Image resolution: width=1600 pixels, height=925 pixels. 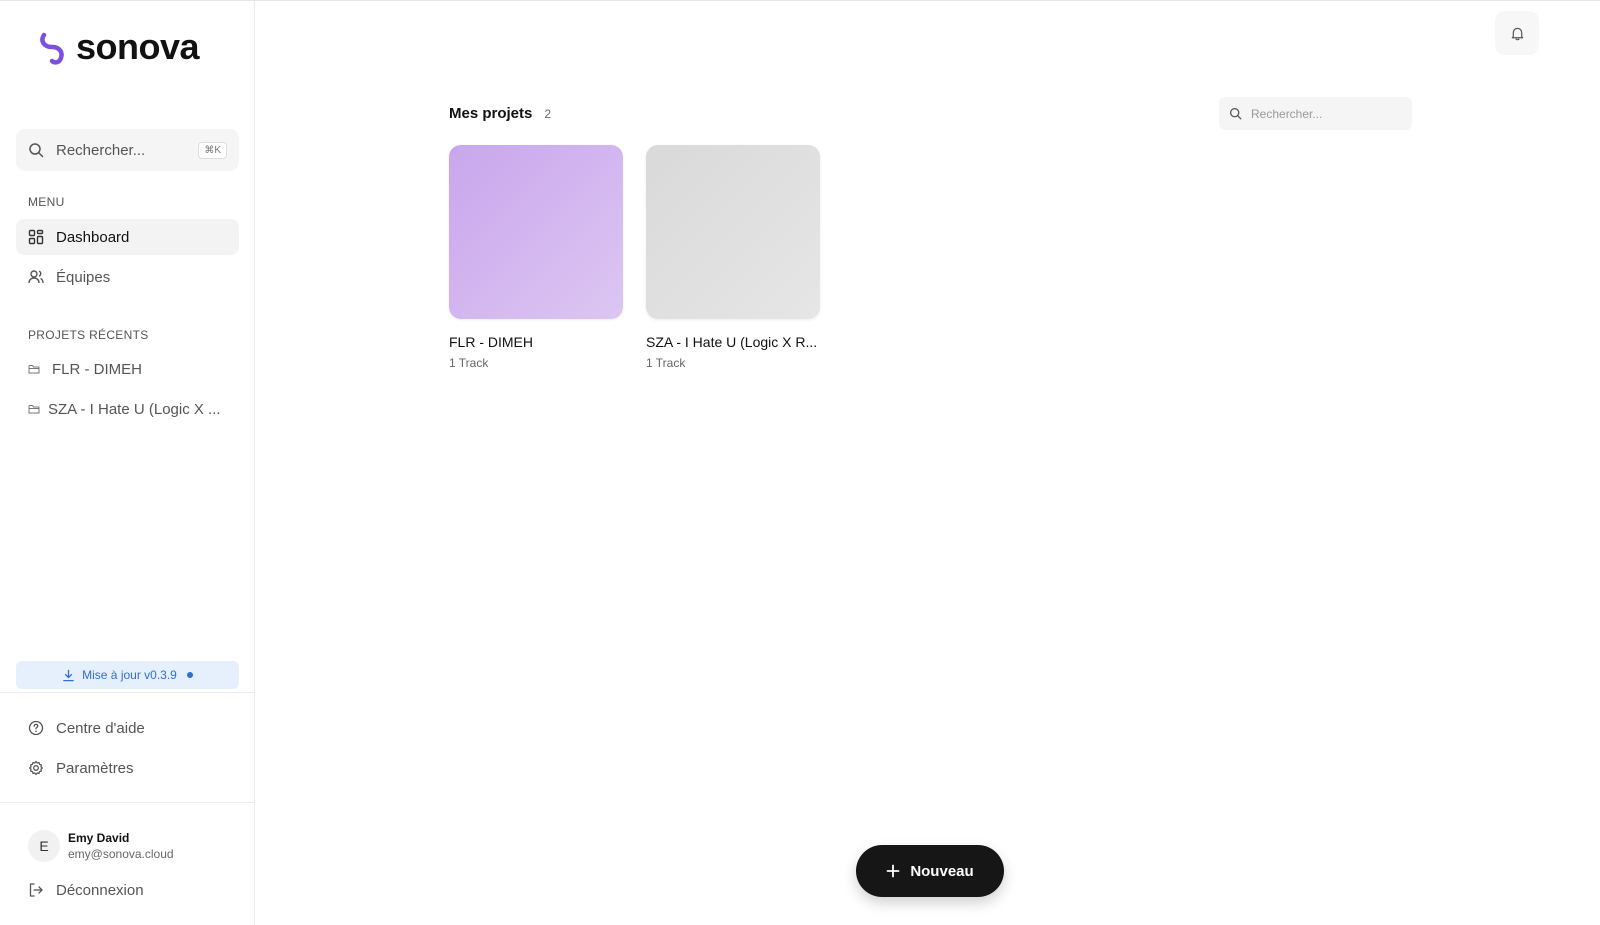 I want to click on projects-count: 2, so click(x=548, y=114).